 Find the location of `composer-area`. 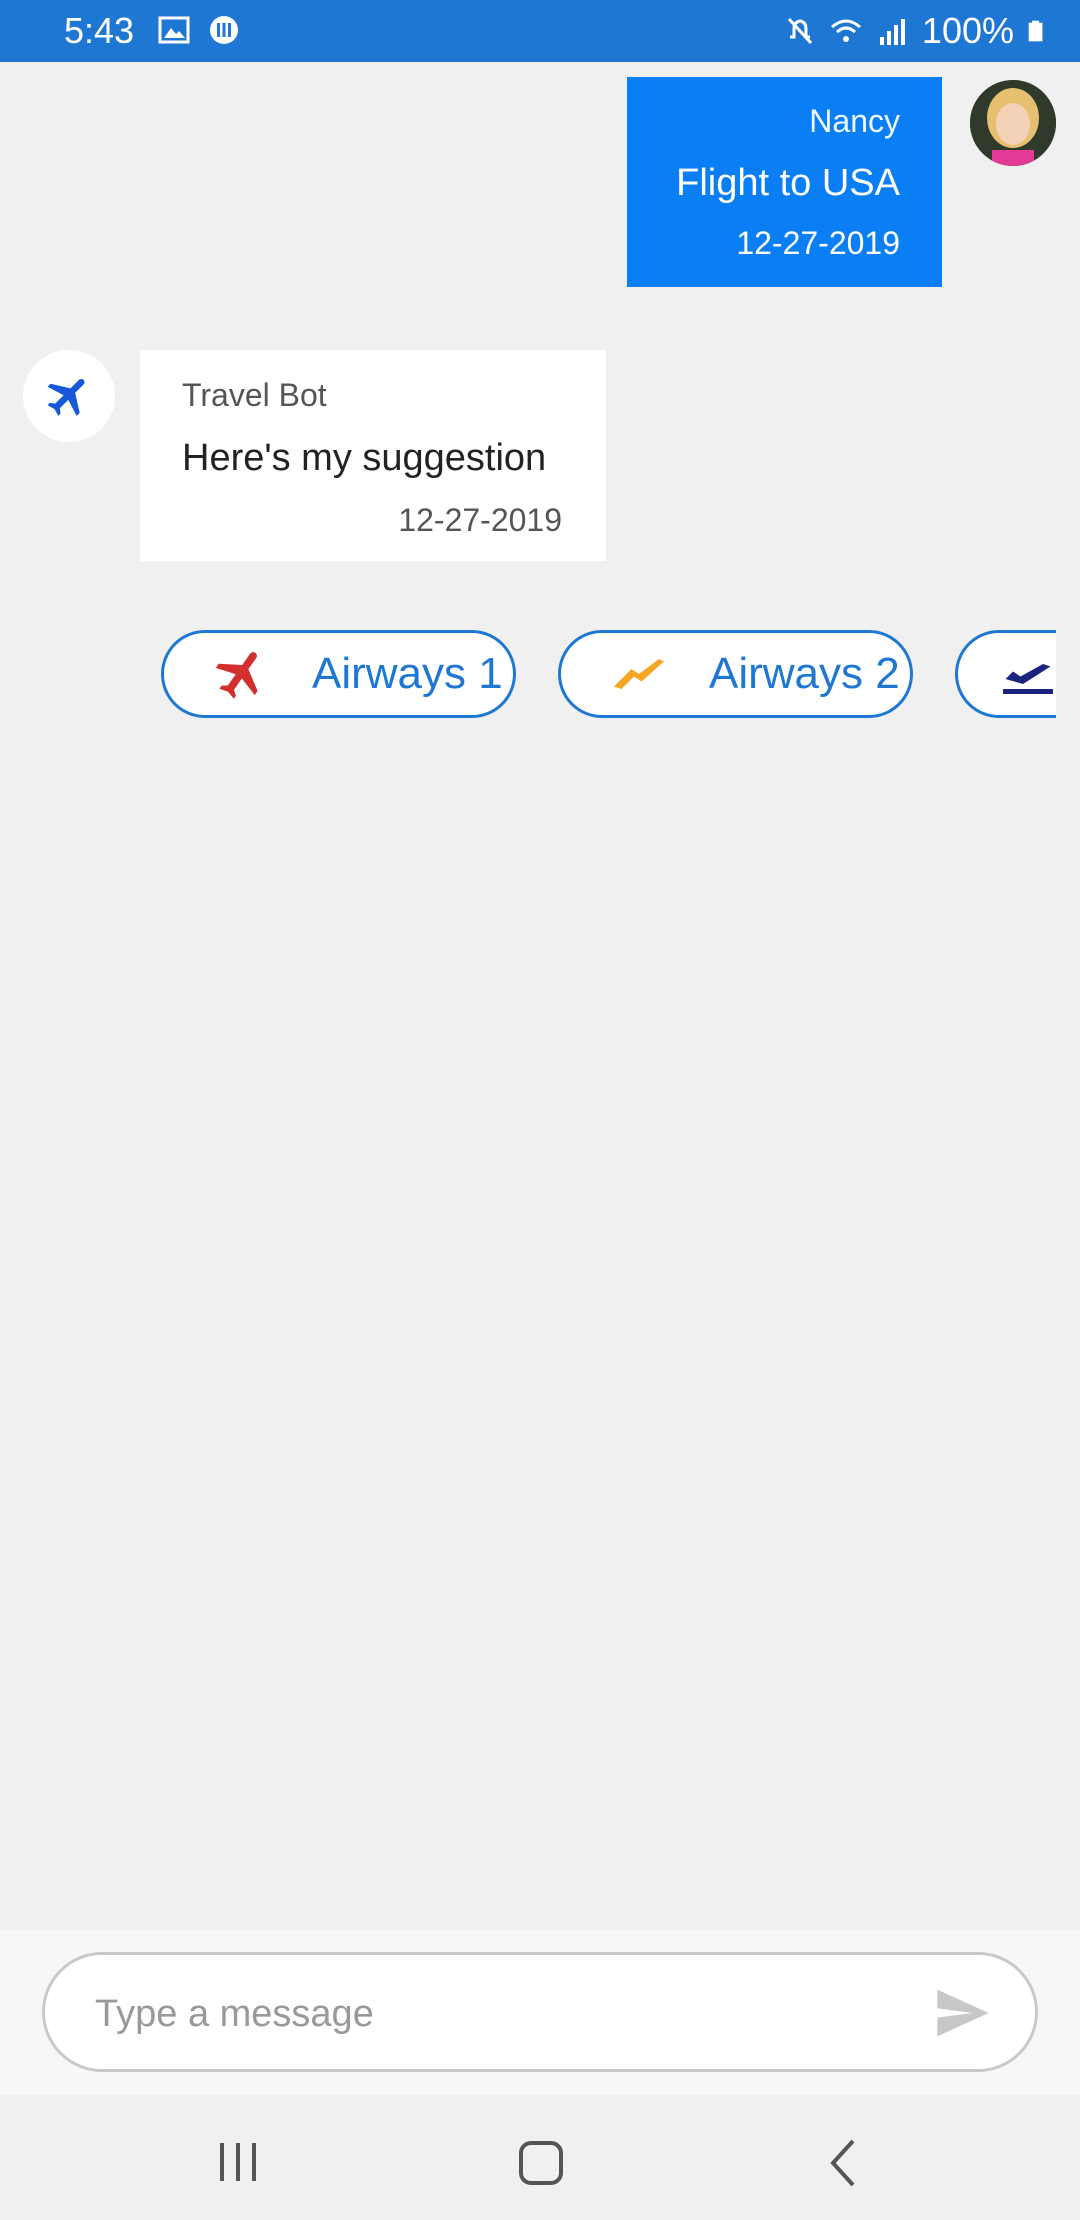

composer-area is located at coordinates (540, 2012).